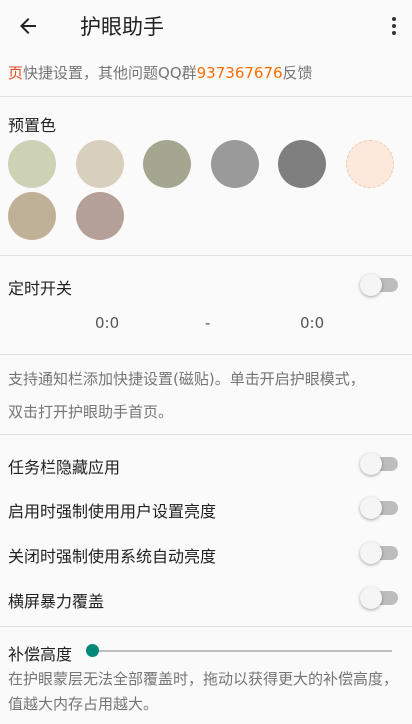  What do you see at coordinates (107, 323) in the screenshot?
I see `timer-start: 0:0` at bounding box center [107, 323].